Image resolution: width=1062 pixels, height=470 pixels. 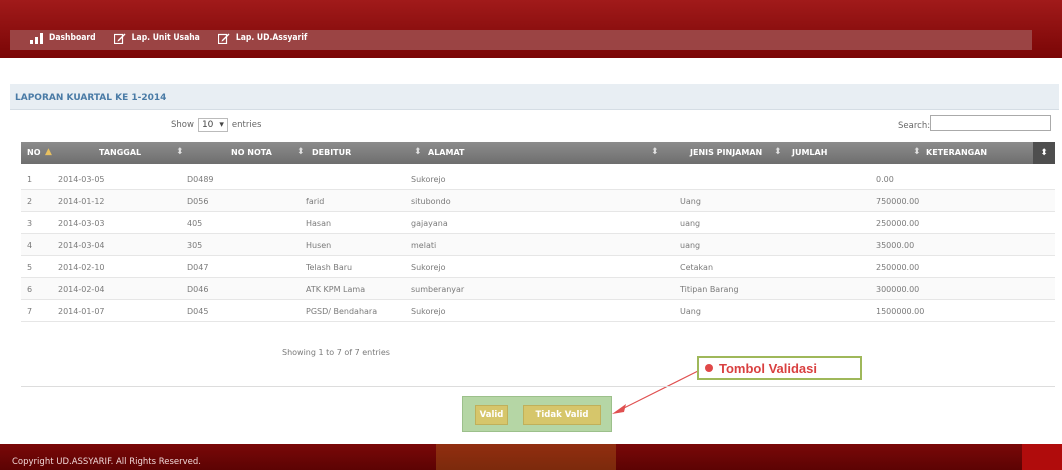 What do you see at coordinates (34, 152) in the screenshot?
I see `column-header-no: NO` at bounding box center [34, 152].